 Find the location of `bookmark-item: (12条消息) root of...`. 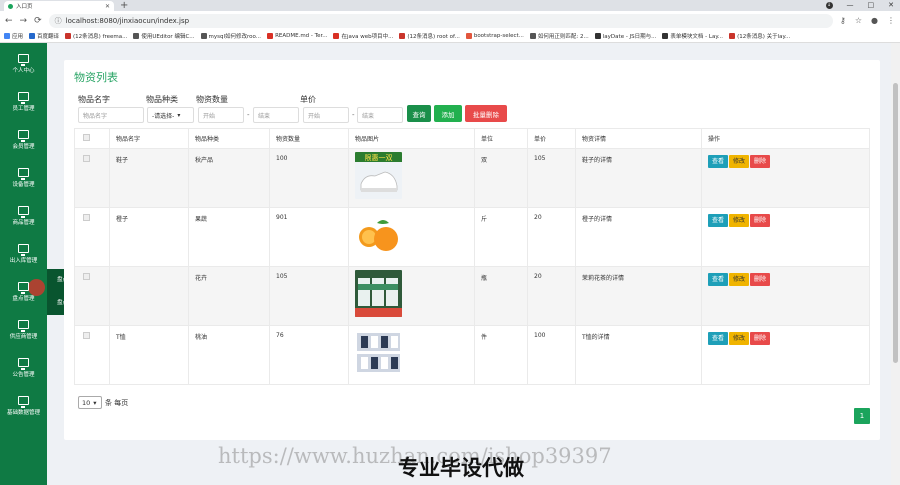

bookmark-item: (12条消息) root of... is located at coordinates (429, 36).